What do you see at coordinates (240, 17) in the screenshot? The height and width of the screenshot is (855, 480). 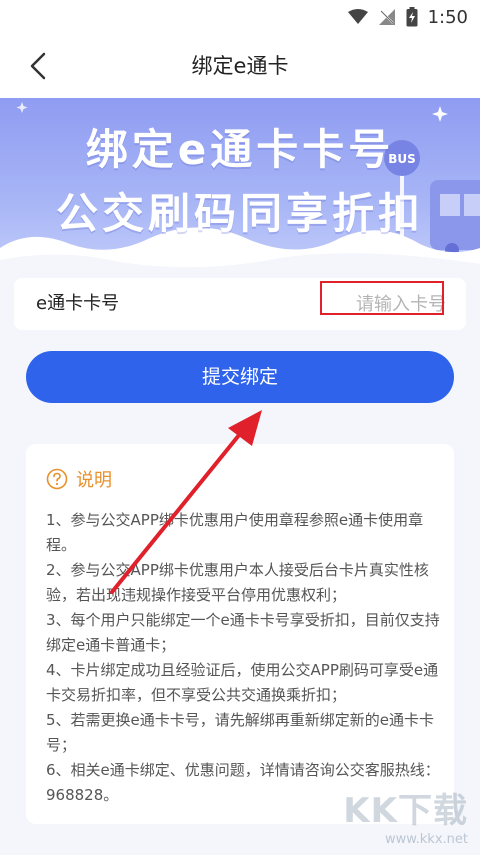 I see `status-bar: 1:50` at bounding box center [240, 17].